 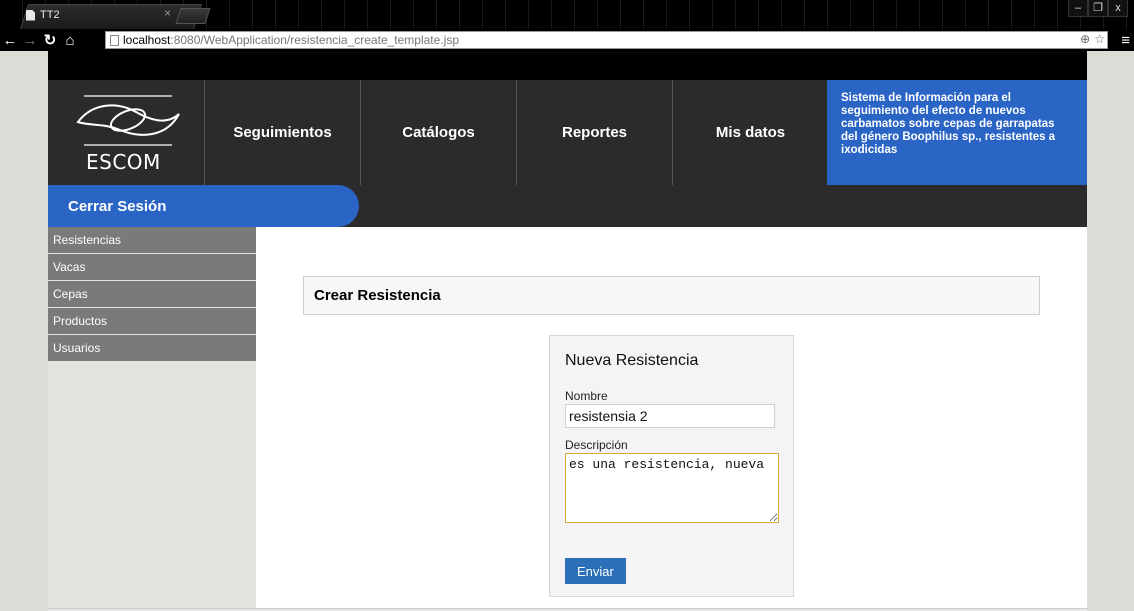 What do you see at coordinates (567, 65) in the screenshot?
I see `site-topbar` at bounding box center [567, 65].